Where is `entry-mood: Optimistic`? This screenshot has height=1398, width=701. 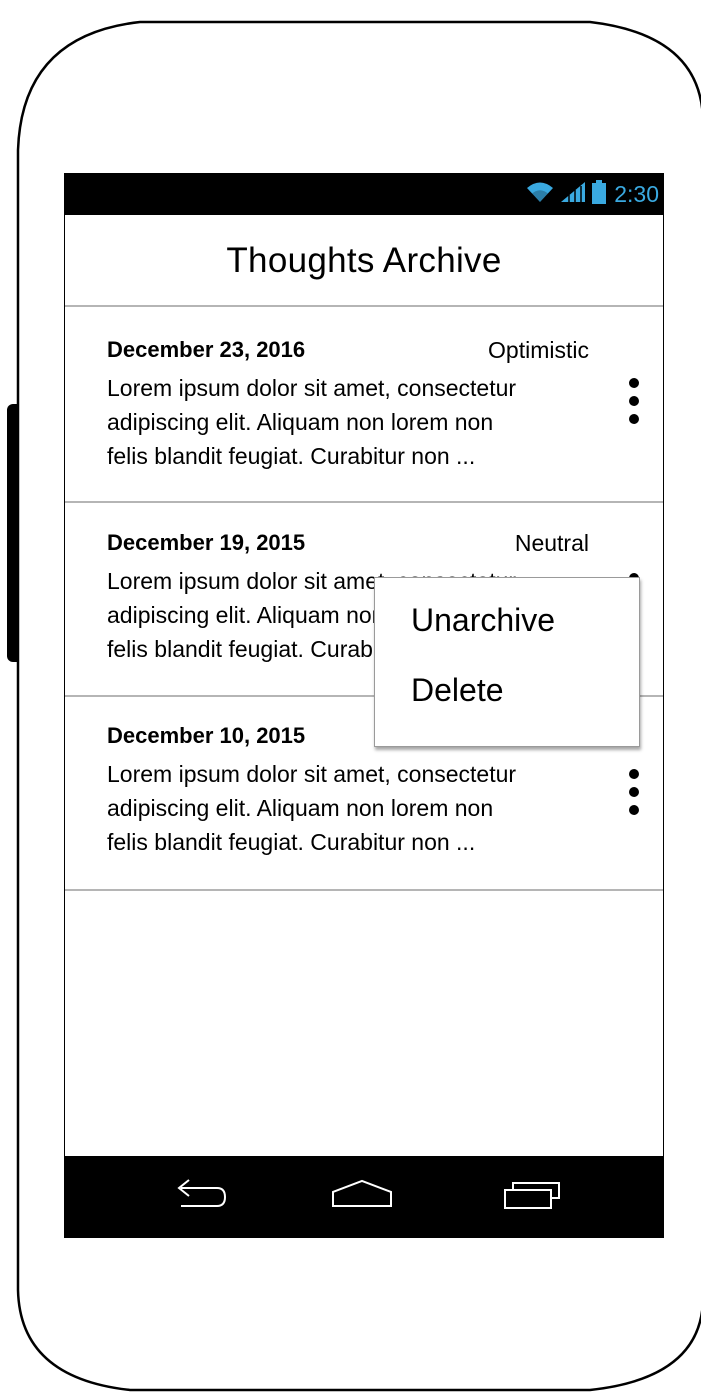
entry-mood: Optimistic is located at coordinates (538, 350).